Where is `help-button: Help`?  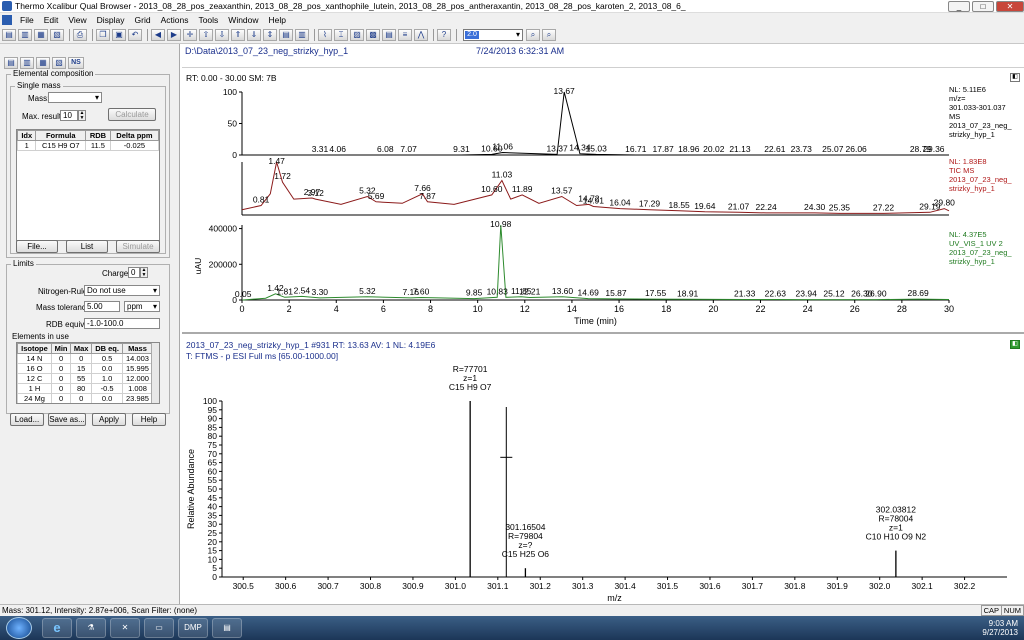
help-button: Help is located at coordinates (149, 419).